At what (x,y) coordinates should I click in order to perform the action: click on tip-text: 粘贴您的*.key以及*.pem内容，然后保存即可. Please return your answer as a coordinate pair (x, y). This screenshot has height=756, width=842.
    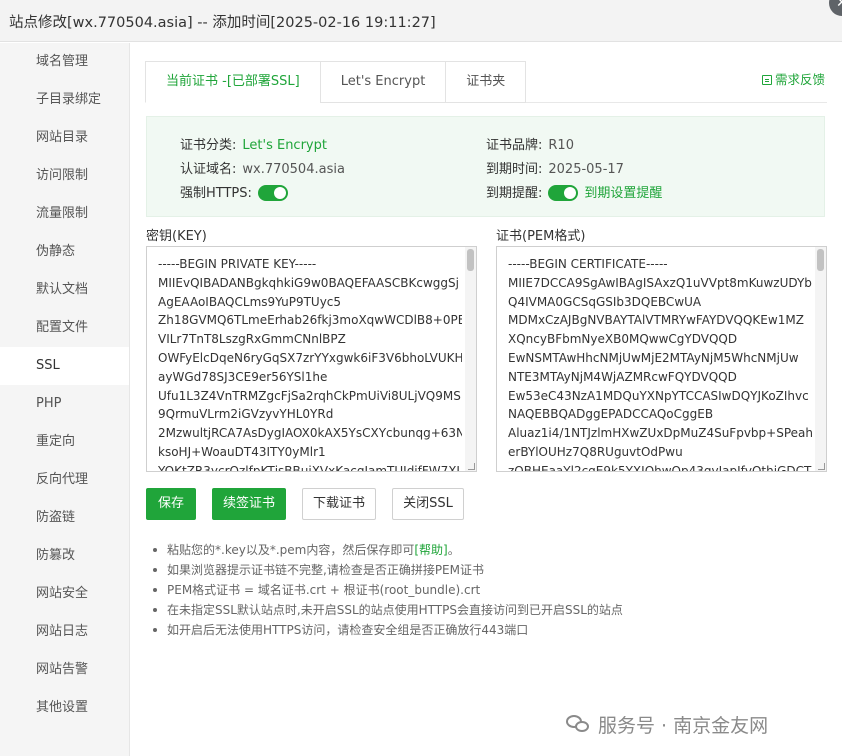
    Looking at the image, I should click on (291, 550).